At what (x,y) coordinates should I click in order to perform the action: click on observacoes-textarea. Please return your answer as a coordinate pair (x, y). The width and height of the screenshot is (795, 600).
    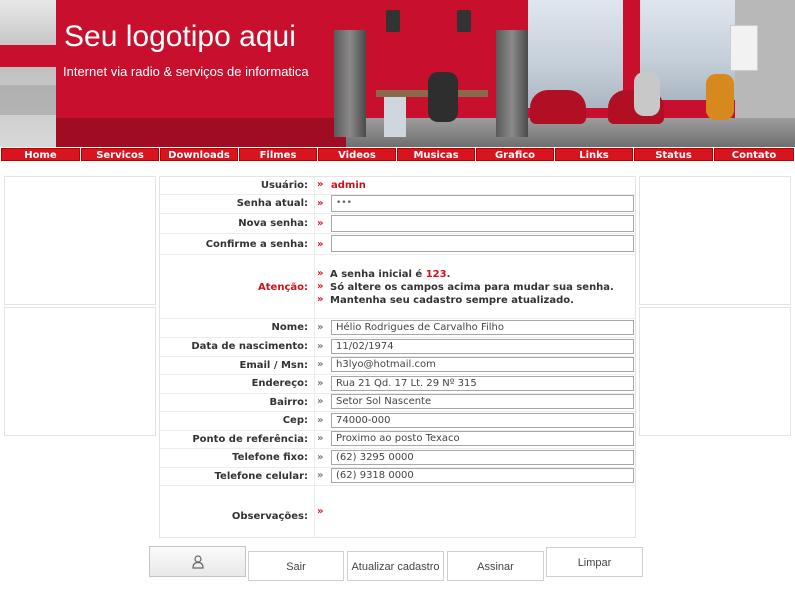
    Looking at the image, I should click on (482, 512).